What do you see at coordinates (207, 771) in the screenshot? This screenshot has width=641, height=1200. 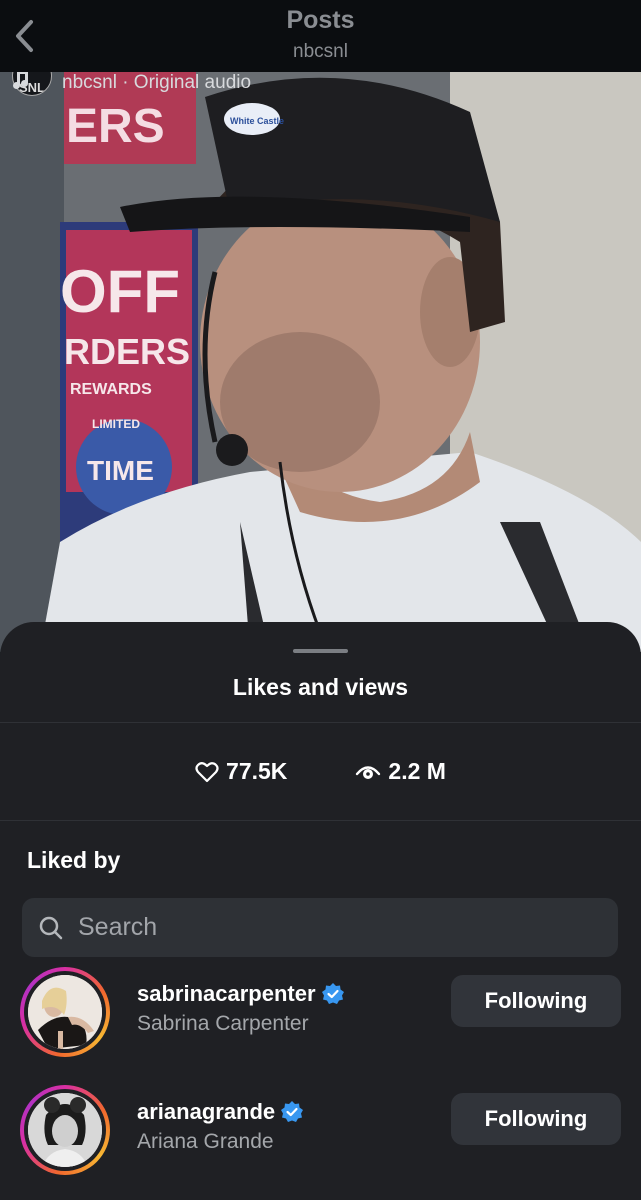 I see `heart-icon` at bounding box center [207, 771].